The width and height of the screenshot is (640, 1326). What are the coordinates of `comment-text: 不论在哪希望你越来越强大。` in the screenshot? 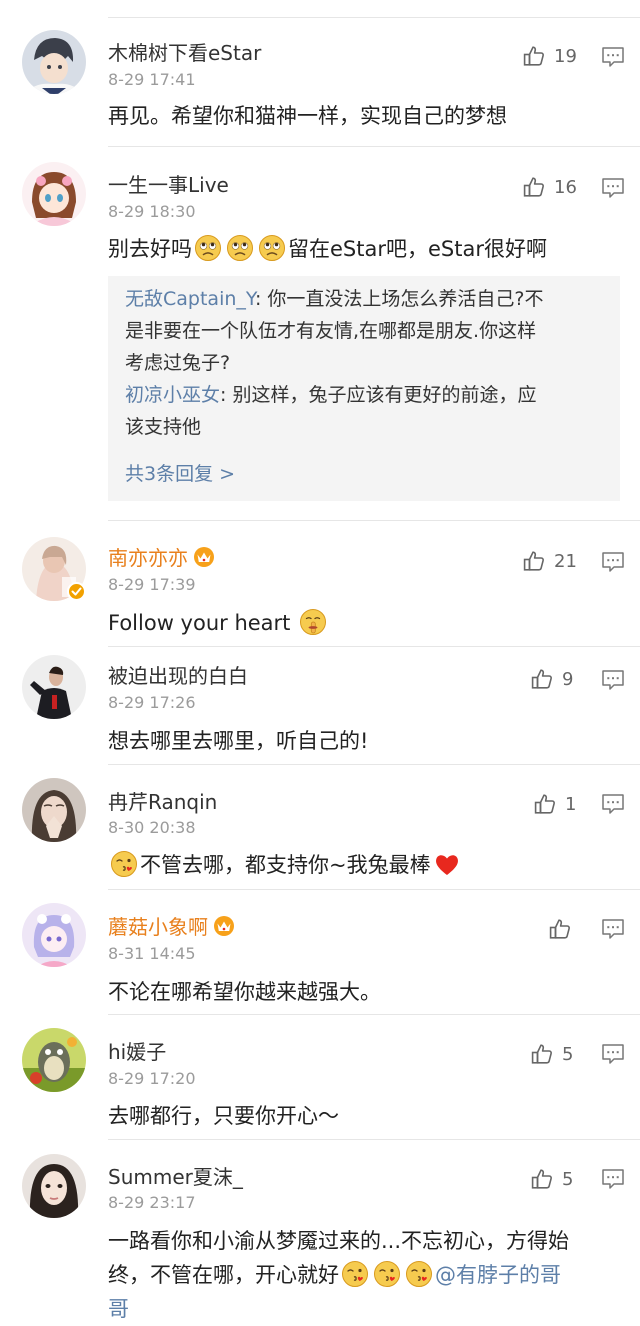 It's located at (244, 992).